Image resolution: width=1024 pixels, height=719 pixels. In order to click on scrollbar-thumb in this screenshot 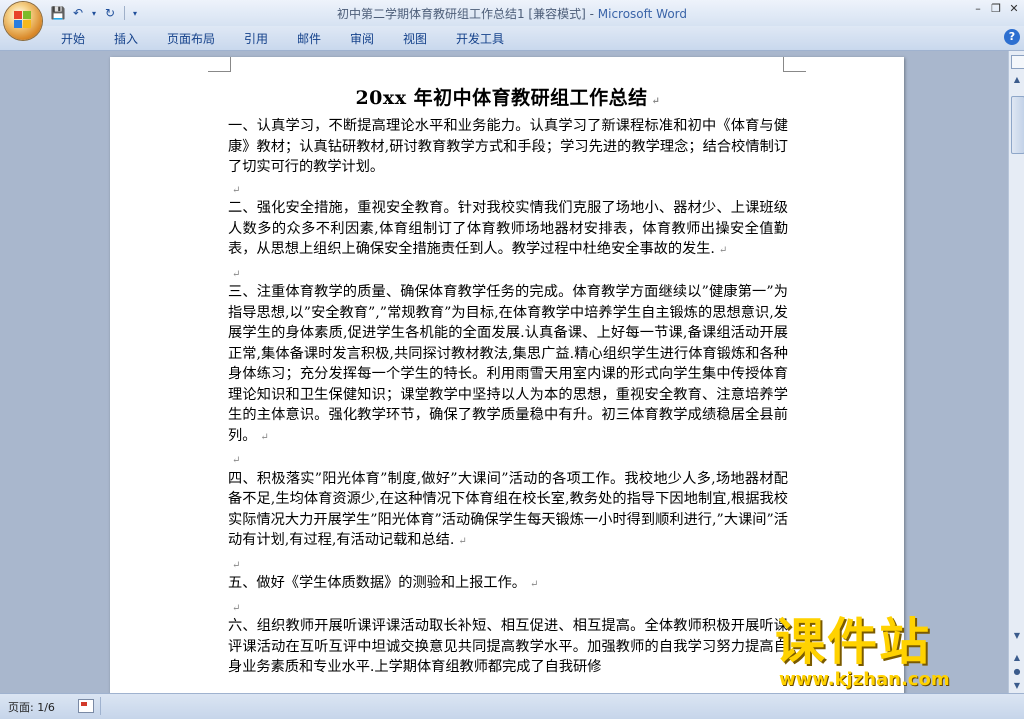, I will do `click(1017, 125)`.